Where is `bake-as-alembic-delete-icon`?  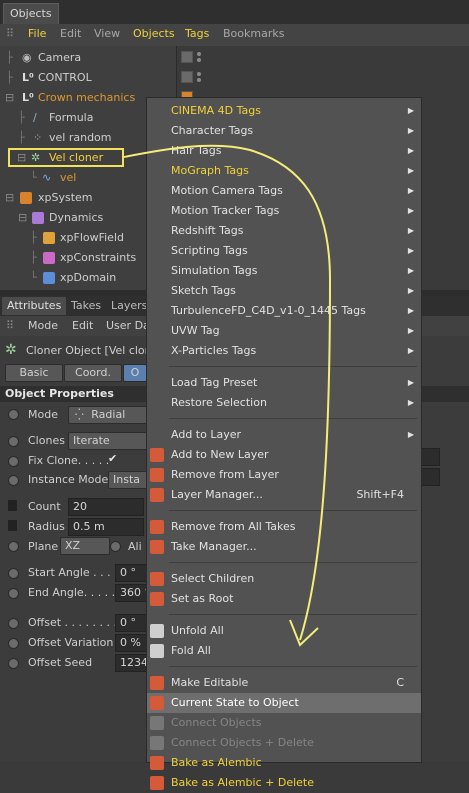
bake-as-alembic-delete-icon is located at coordinates (157, 783).